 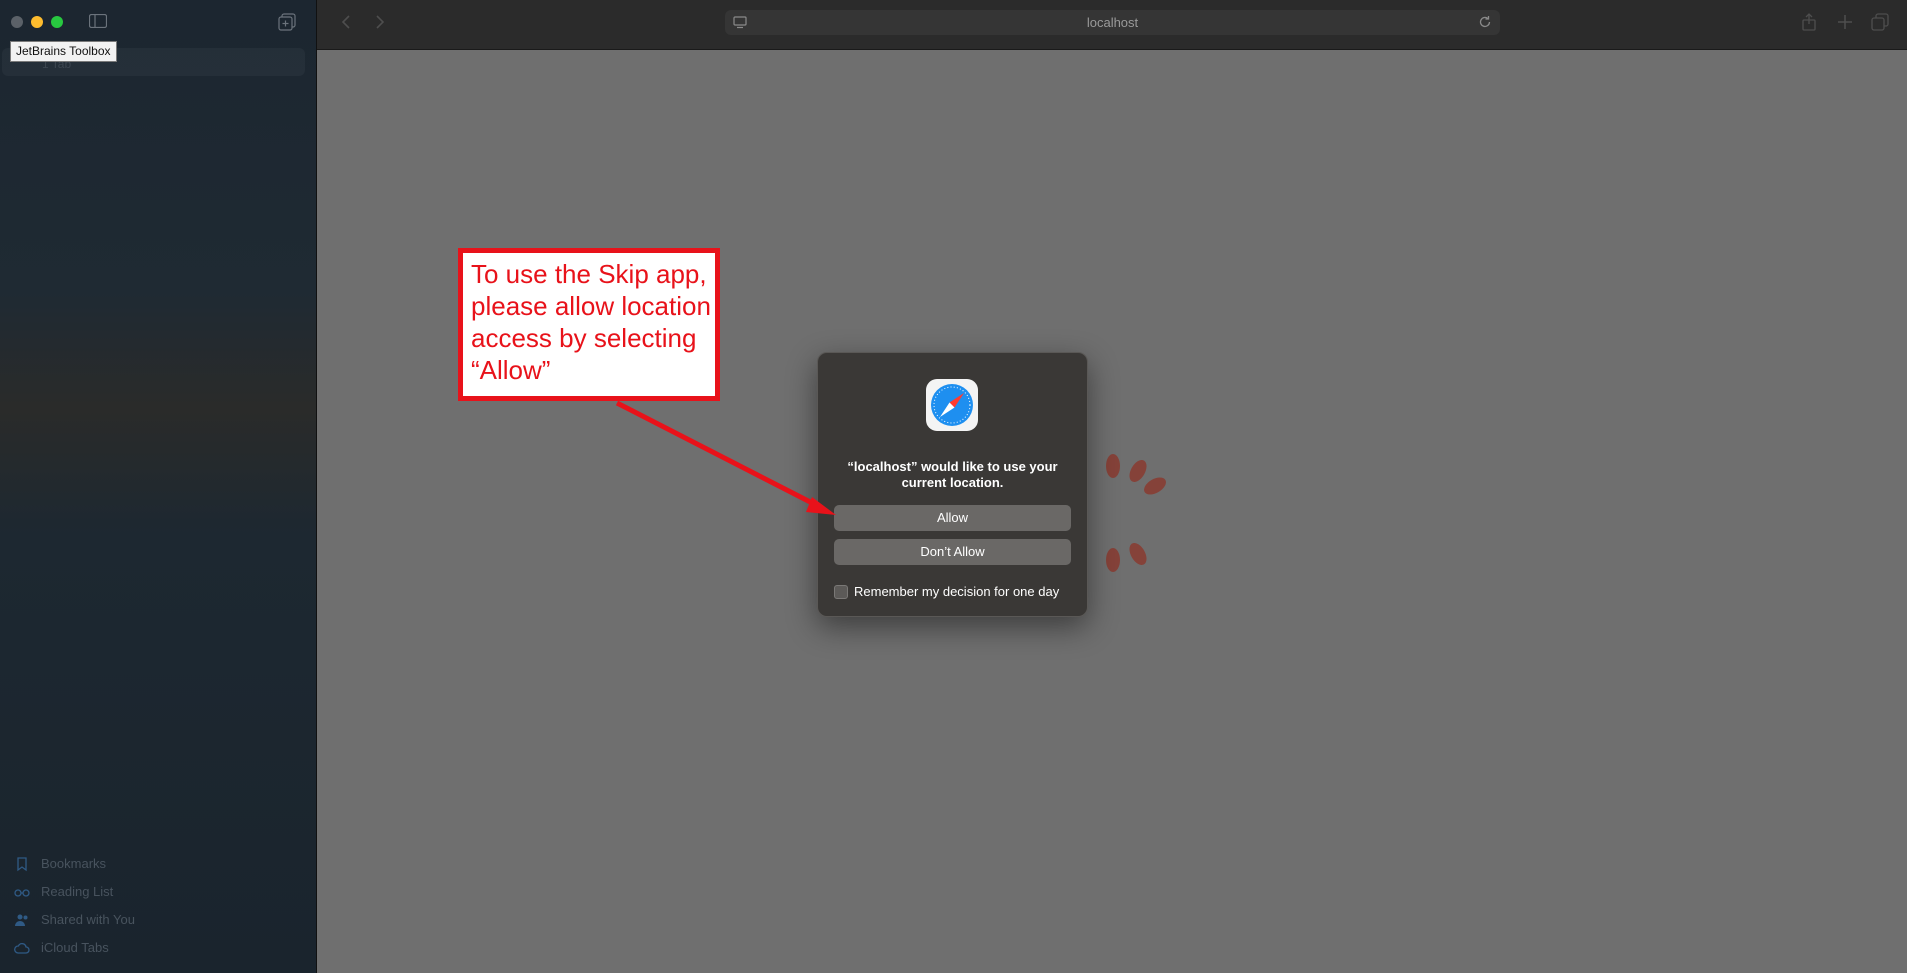 I want to click on cloud-icon, so click(x=22, y=948).